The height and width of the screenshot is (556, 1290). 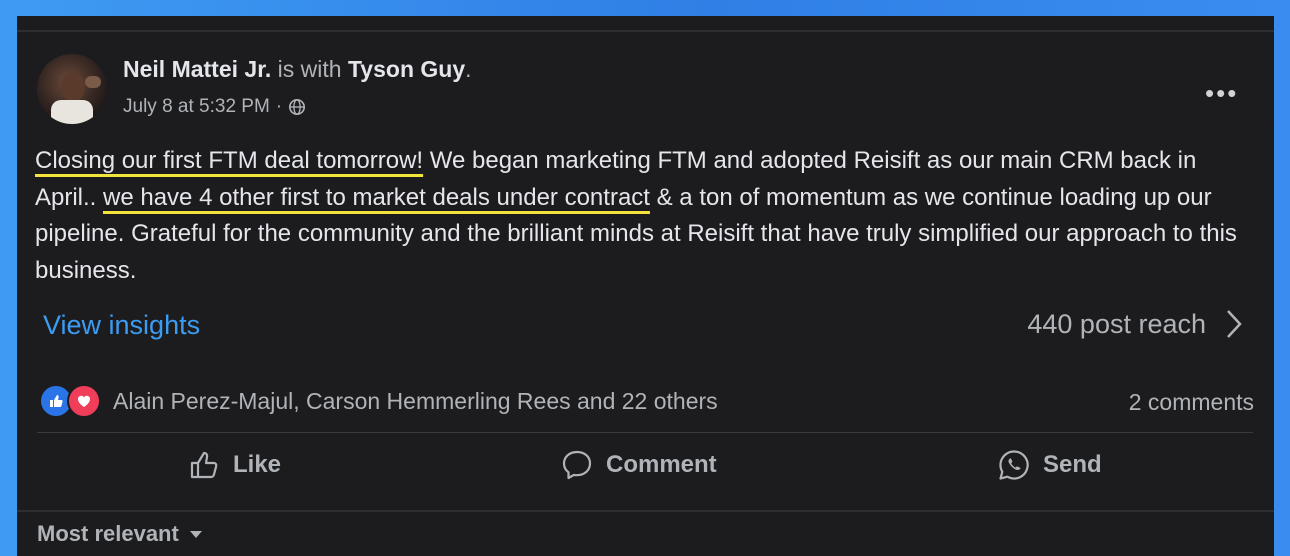 I want to click on action-bar: Like Comment Send, so click(x=645, y=472).